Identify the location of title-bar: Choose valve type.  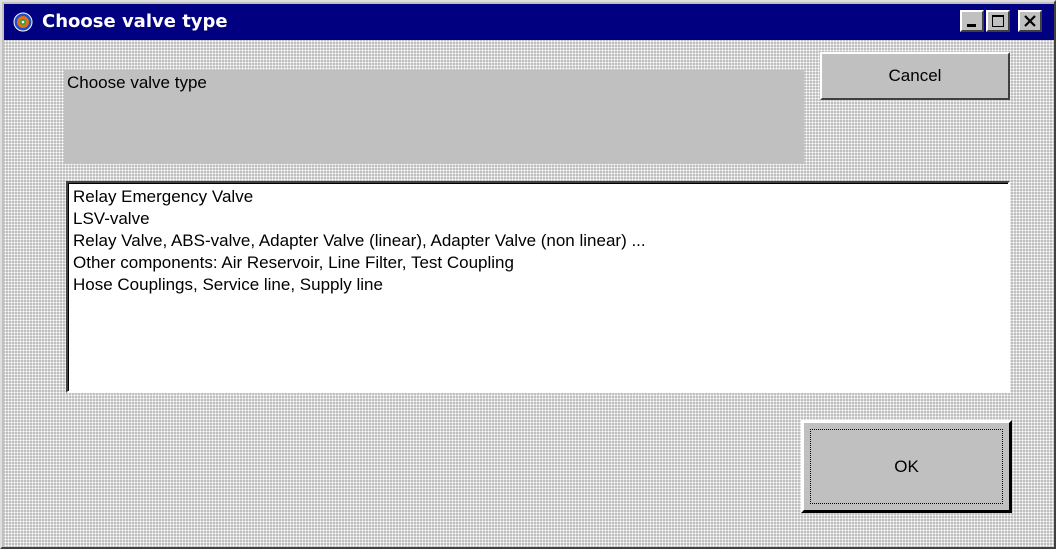
(529, 22).